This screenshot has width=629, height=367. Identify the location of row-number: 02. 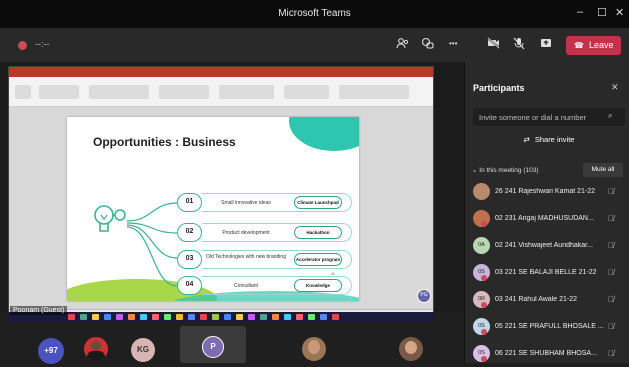
(189, 232).